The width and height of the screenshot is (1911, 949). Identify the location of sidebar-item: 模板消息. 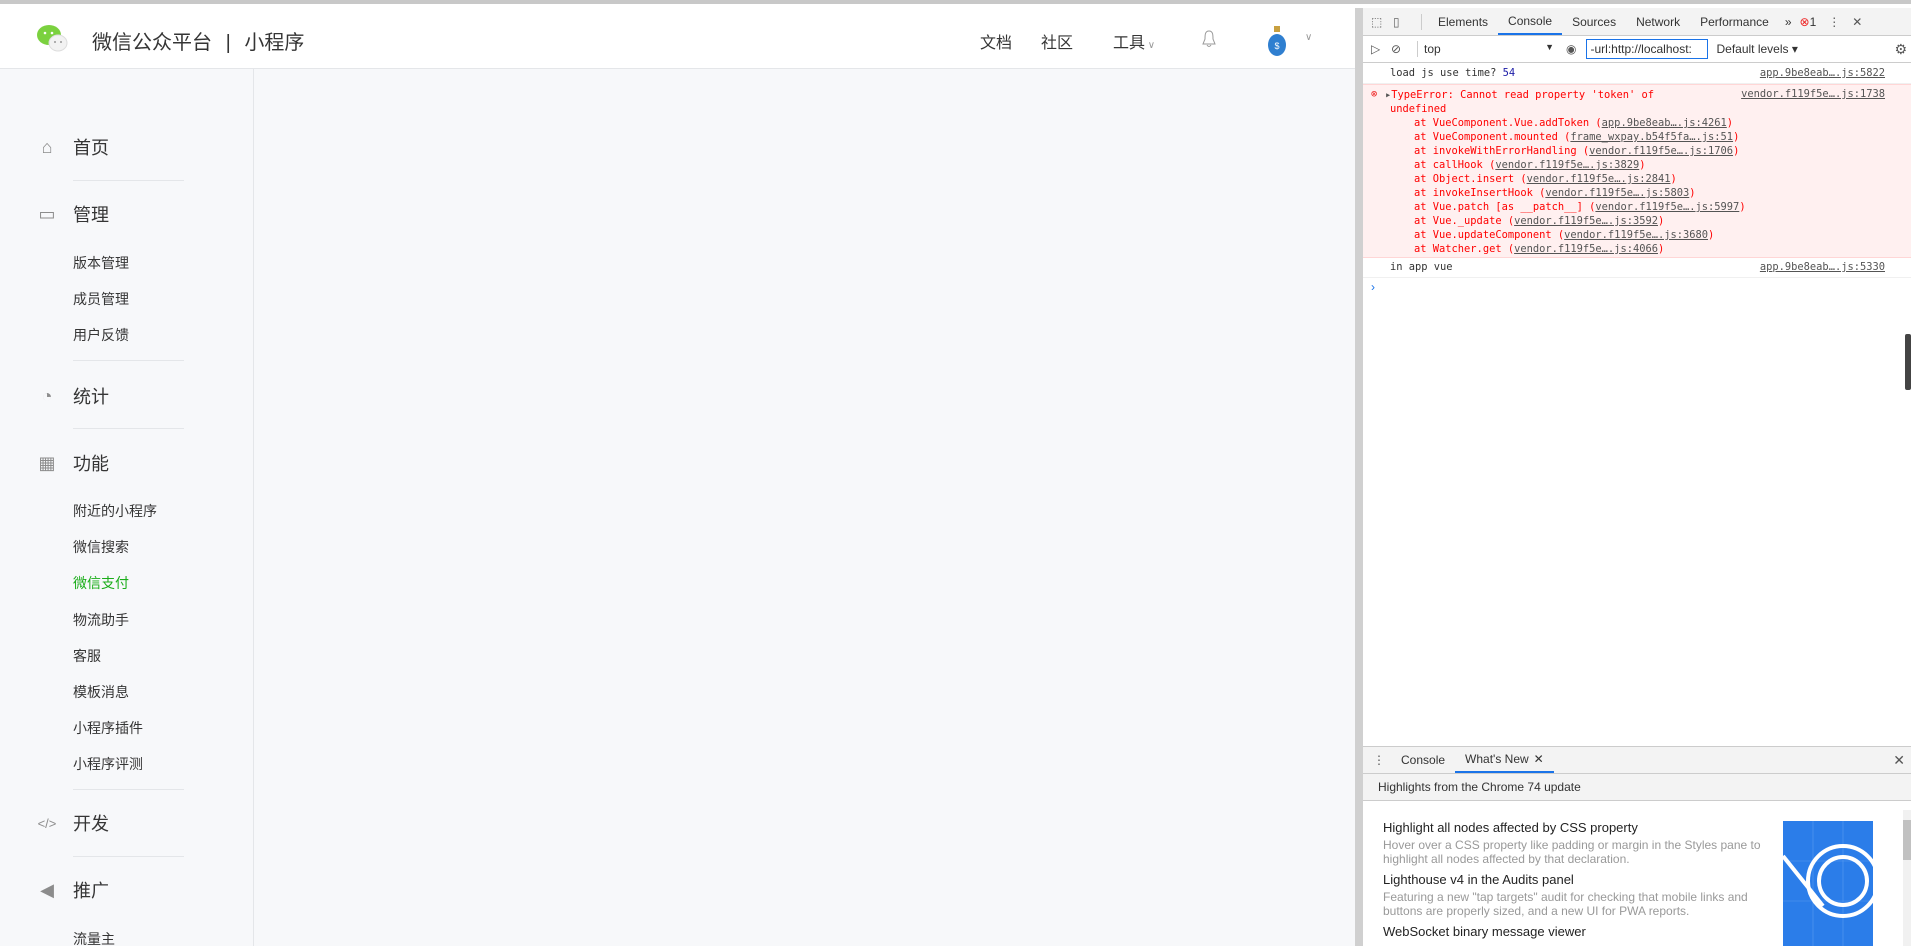
(101, 692).